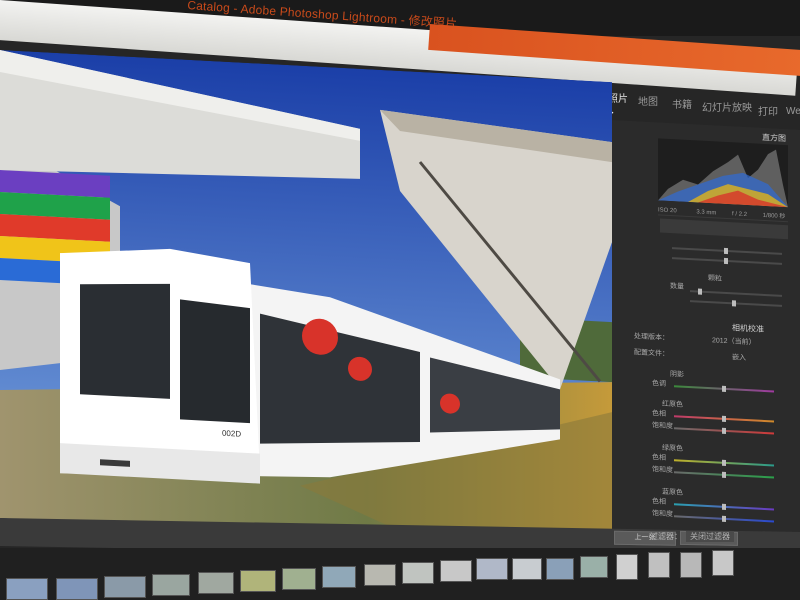  I want to click on red-saturation-slider, so click(724, 431).